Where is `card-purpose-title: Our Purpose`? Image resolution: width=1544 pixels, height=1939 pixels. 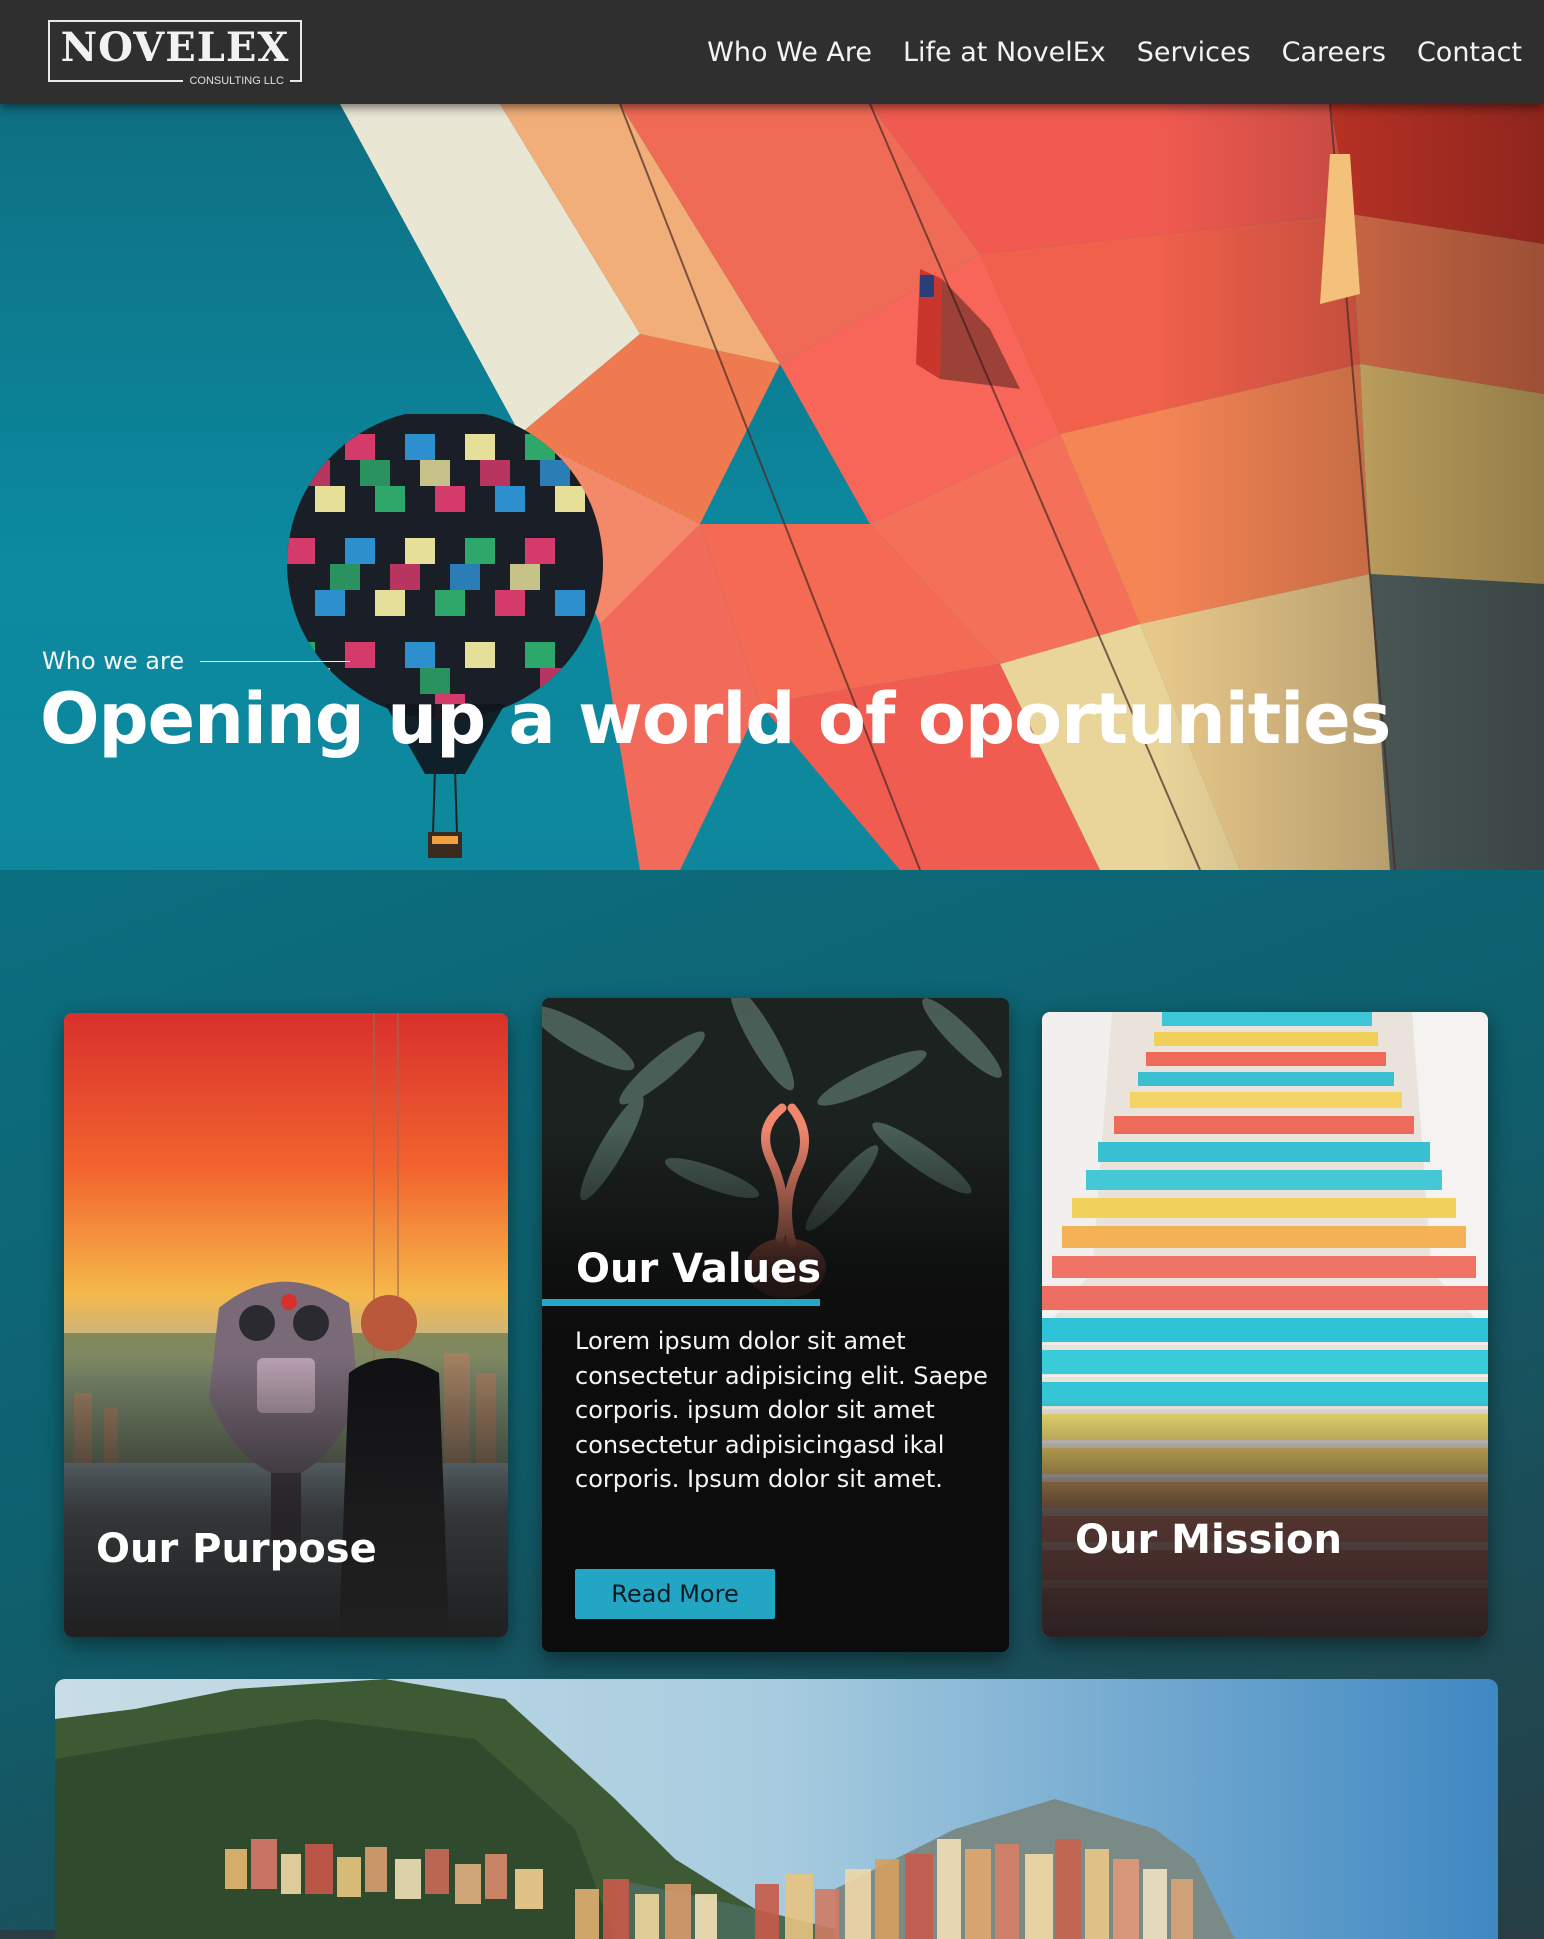
card-purpose-title: Our Purpose is located at coordinates (236, 1549).